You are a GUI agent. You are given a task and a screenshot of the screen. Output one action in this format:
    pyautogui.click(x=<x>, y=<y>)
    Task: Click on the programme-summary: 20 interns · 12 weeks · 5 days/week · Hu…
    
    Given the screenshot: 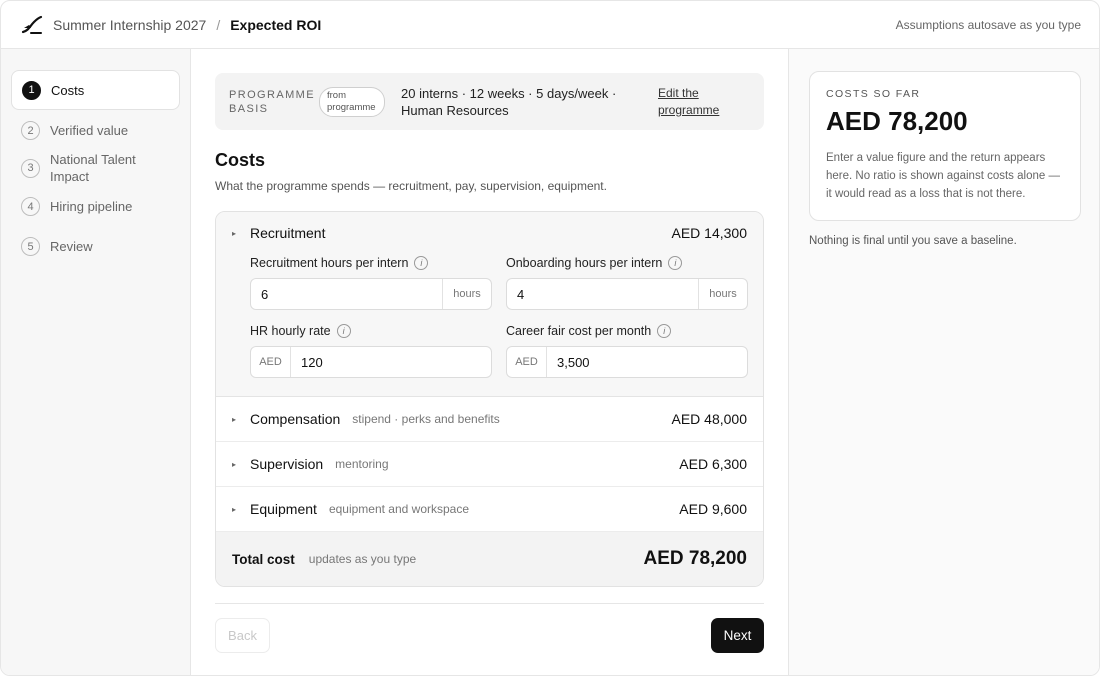 What is the action you would take?
    pyautogui.click(x=509, y=101)
    